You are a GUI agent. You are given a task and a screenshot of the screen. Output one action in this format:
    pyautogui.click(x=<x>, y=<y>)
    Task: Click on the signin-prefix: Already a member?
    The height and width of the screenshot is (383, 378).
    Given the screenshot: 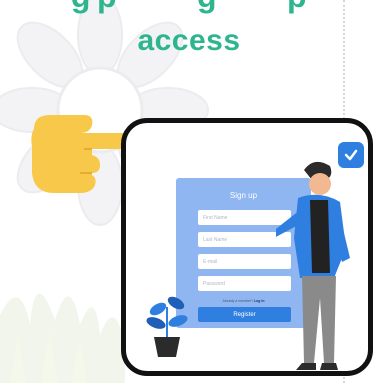 What is the action you would take?
    pyautogui.click(x=238, y=301)
    